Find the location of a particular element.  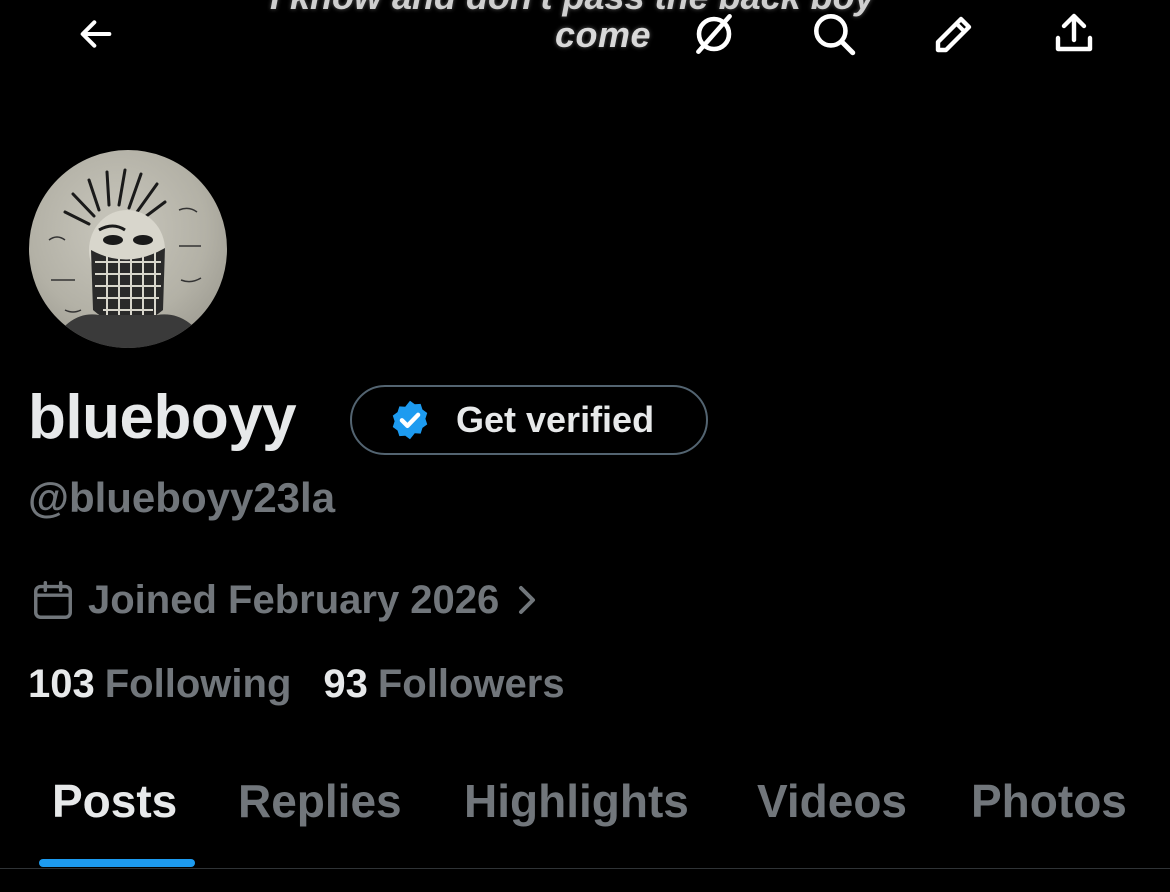

avatar is located at coordinates (128, 249).